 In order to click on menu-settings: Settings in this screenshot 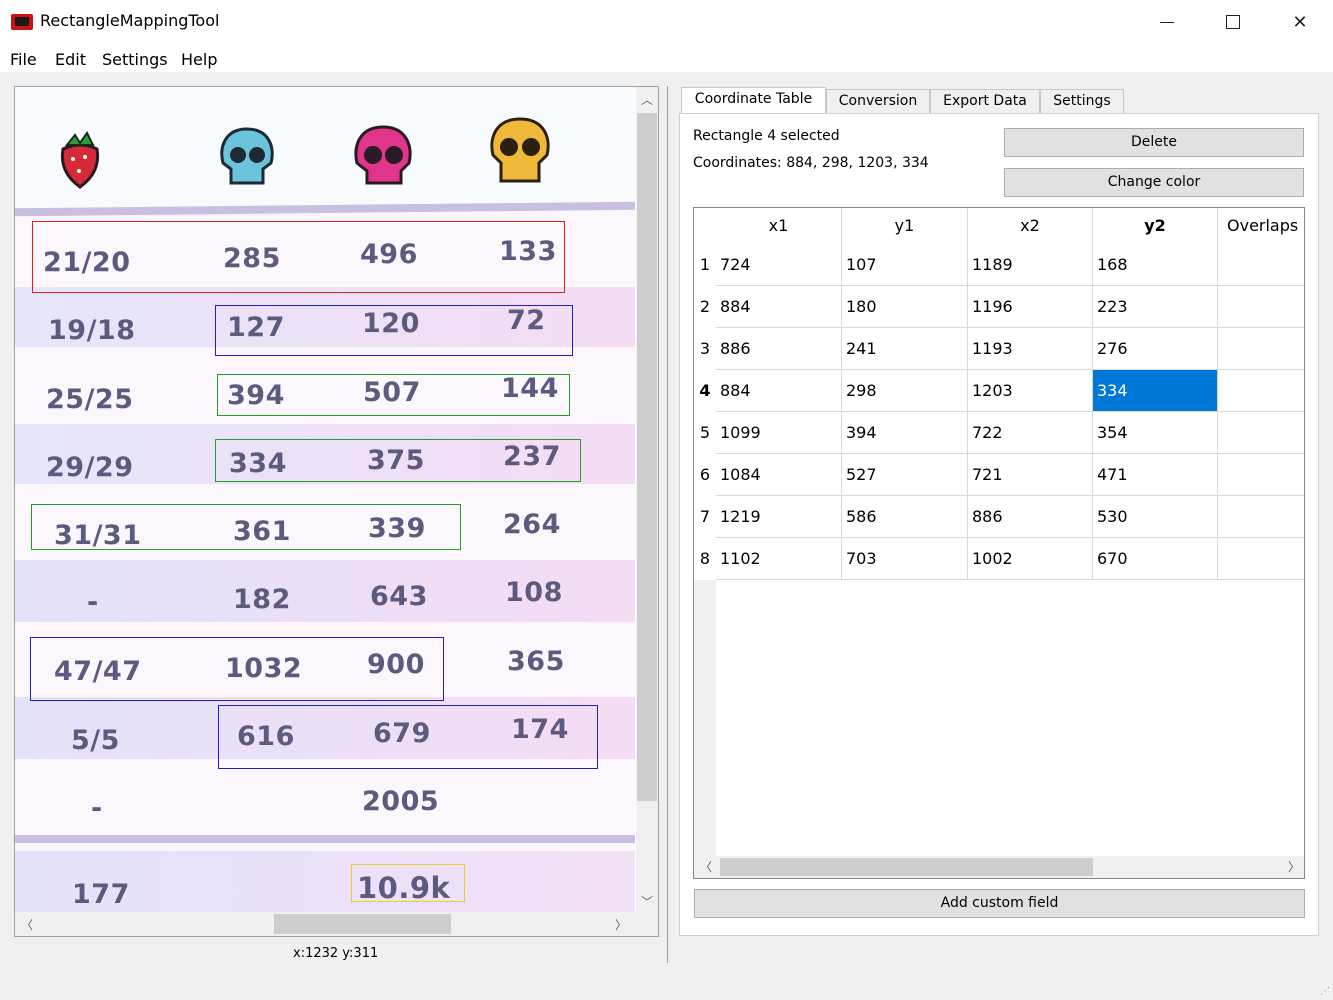, I will do `click(135, 59)`.